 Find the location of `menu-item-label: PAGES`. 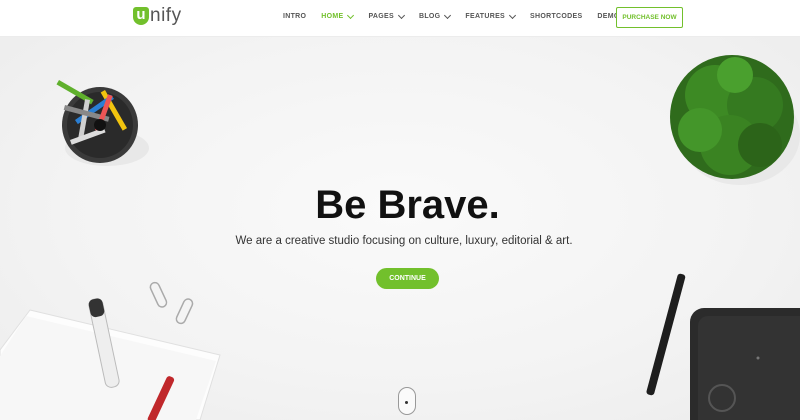

menu-item-label: PAGES is located at coordinates (381, 16).